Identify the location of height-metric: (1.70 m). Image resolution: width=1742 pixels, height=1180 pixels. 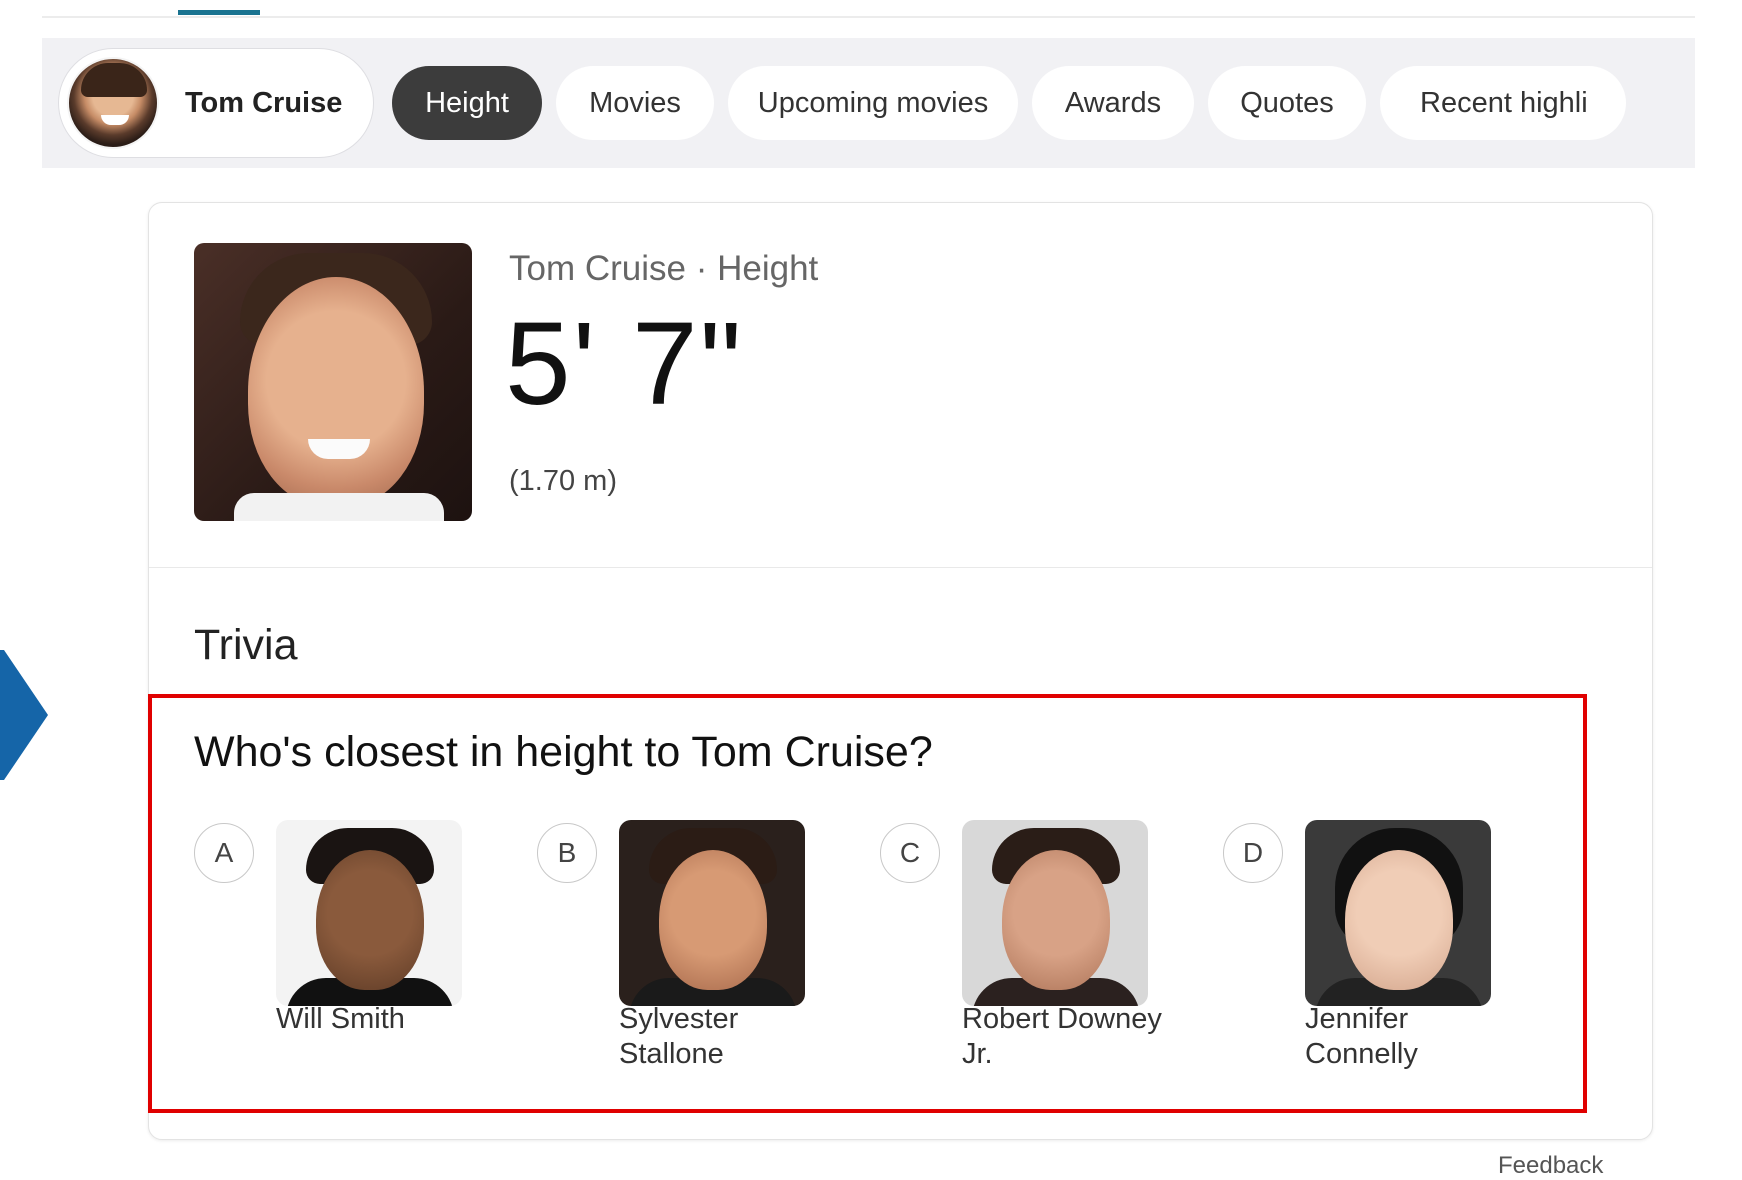
(563, 481).